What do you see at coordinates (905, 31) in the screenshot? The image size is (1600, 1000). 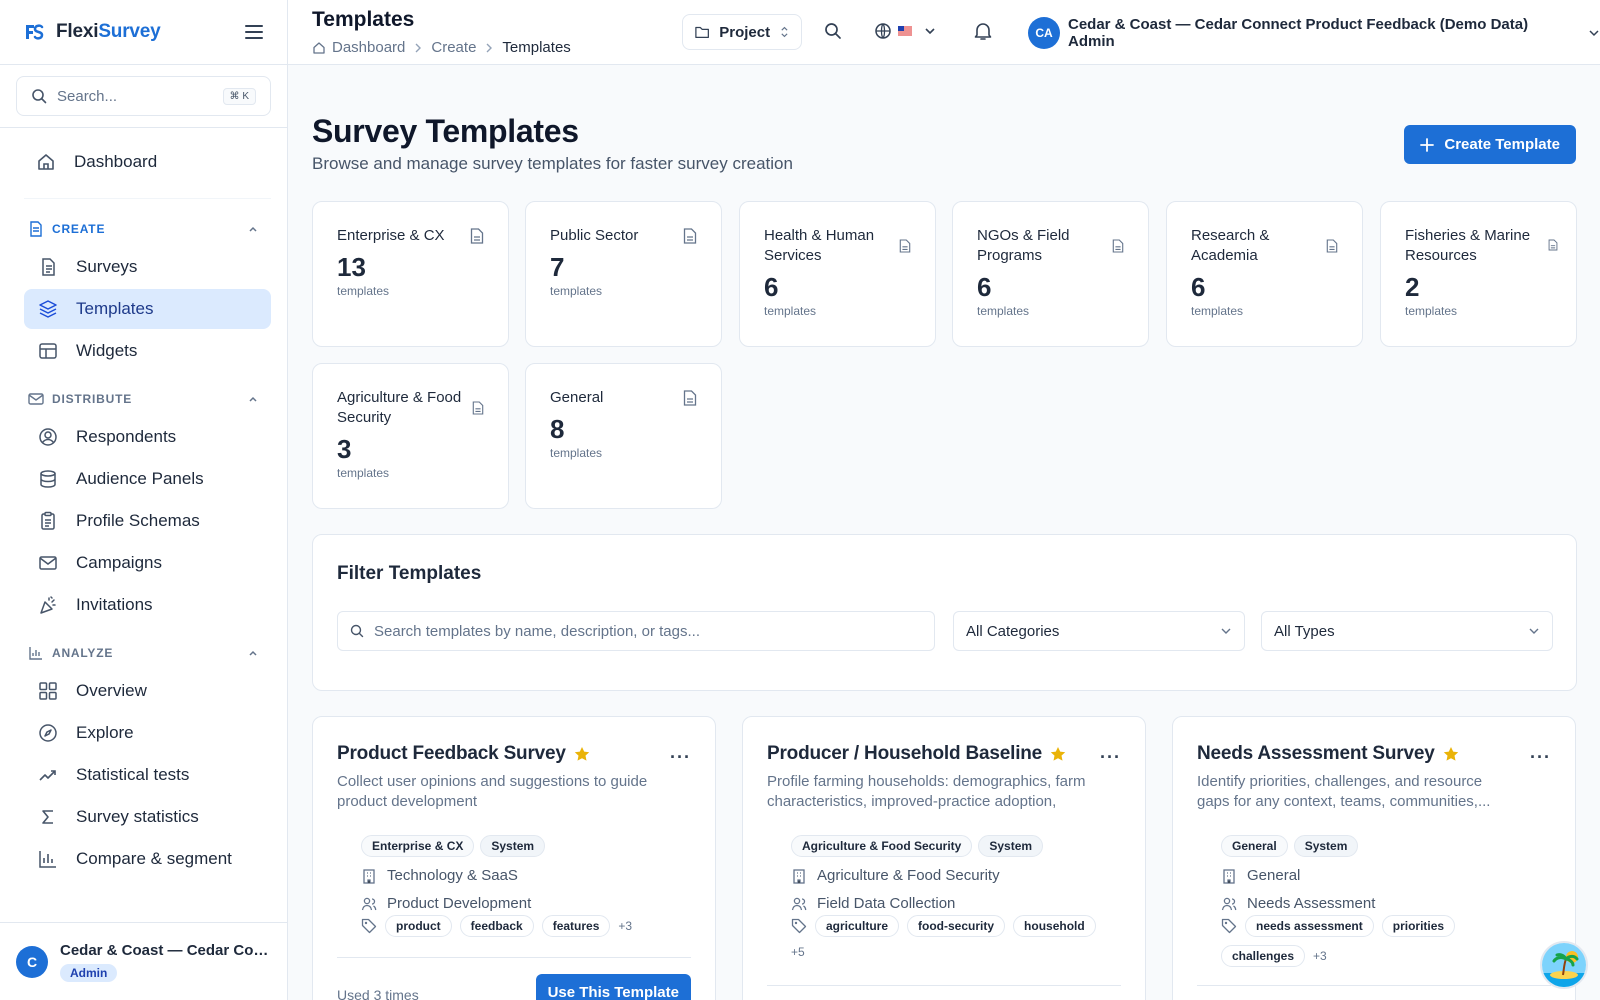 I see `language-selector` at bounding box center [905, 31].